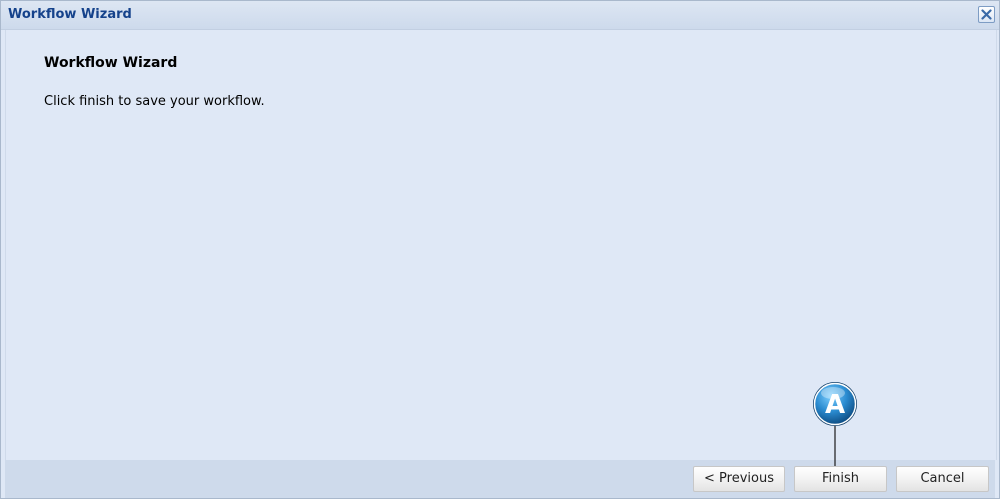 The width and height of the screenshot is (1000, 499). What do you see at coordinates (154, 101) in the screenshot?
I see `wizard-step-message: Click finish to save your workflow.` at bounding box center [154, 101].